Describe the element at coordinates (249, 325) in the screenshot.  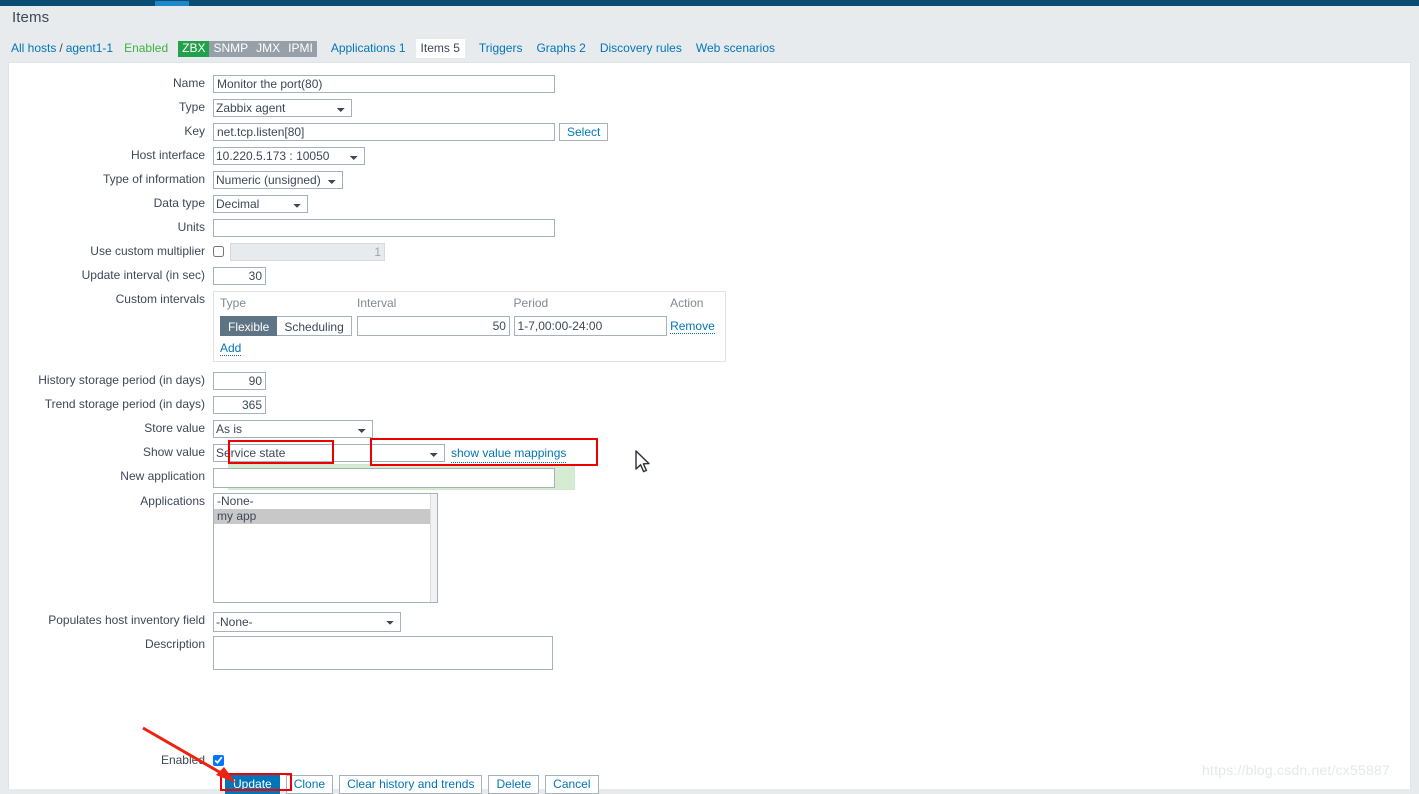
I see `toggle-flexible: Flexible` at that location.